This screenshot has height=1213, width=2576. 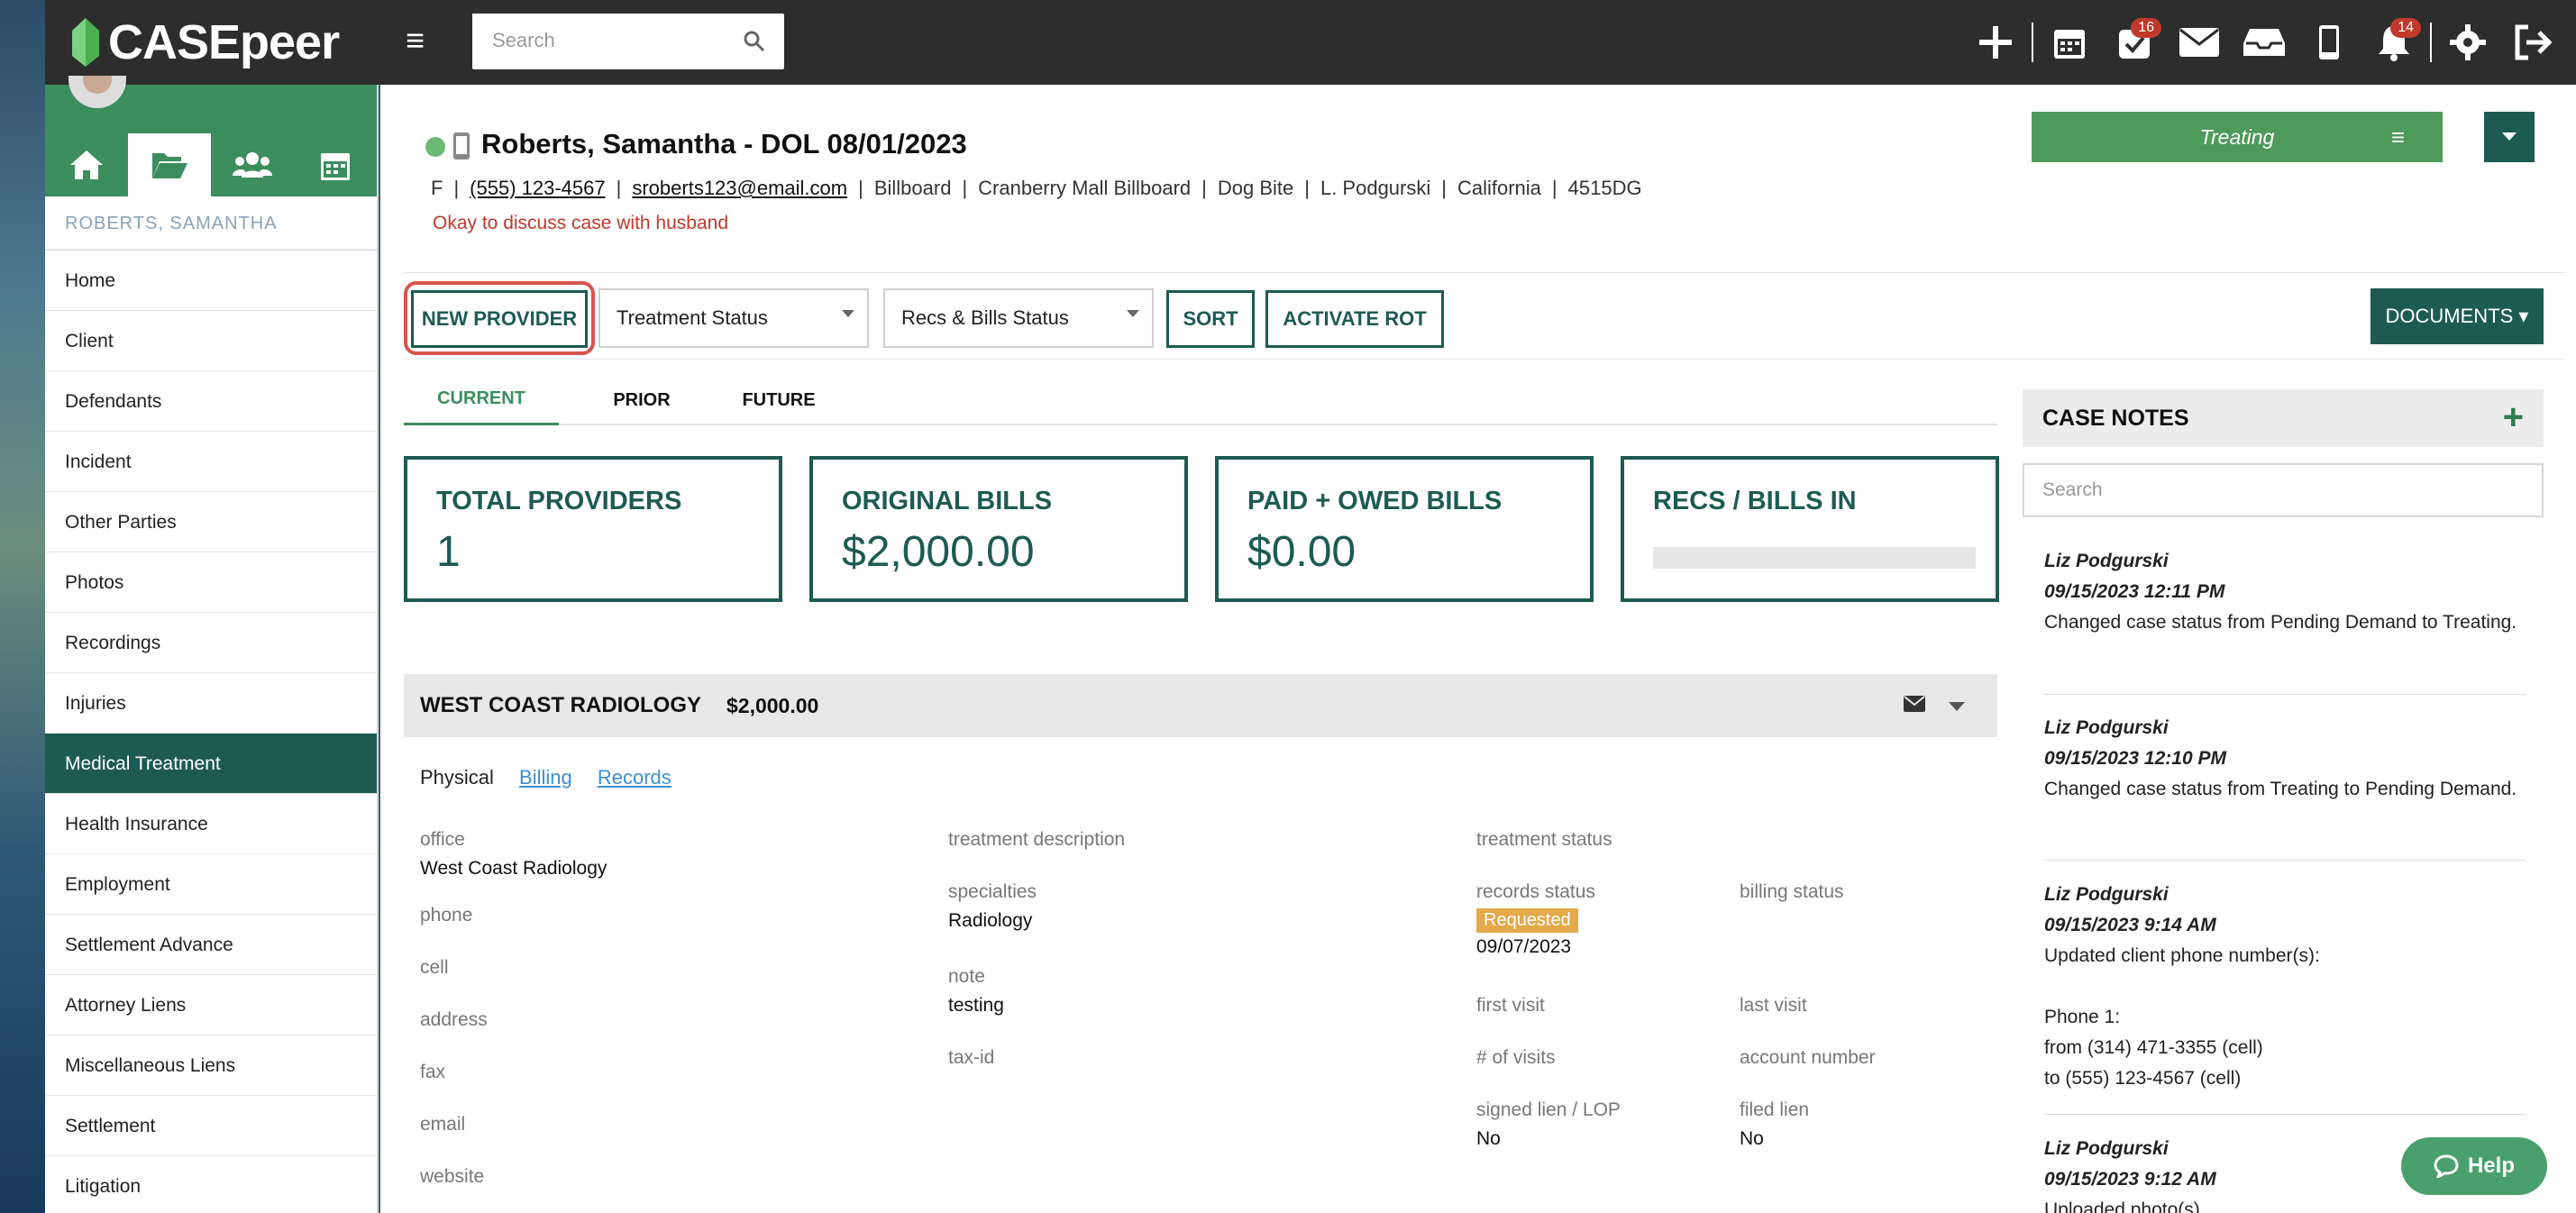 I want to click on field-account-number: account number, so click(x=1808, y=1058).